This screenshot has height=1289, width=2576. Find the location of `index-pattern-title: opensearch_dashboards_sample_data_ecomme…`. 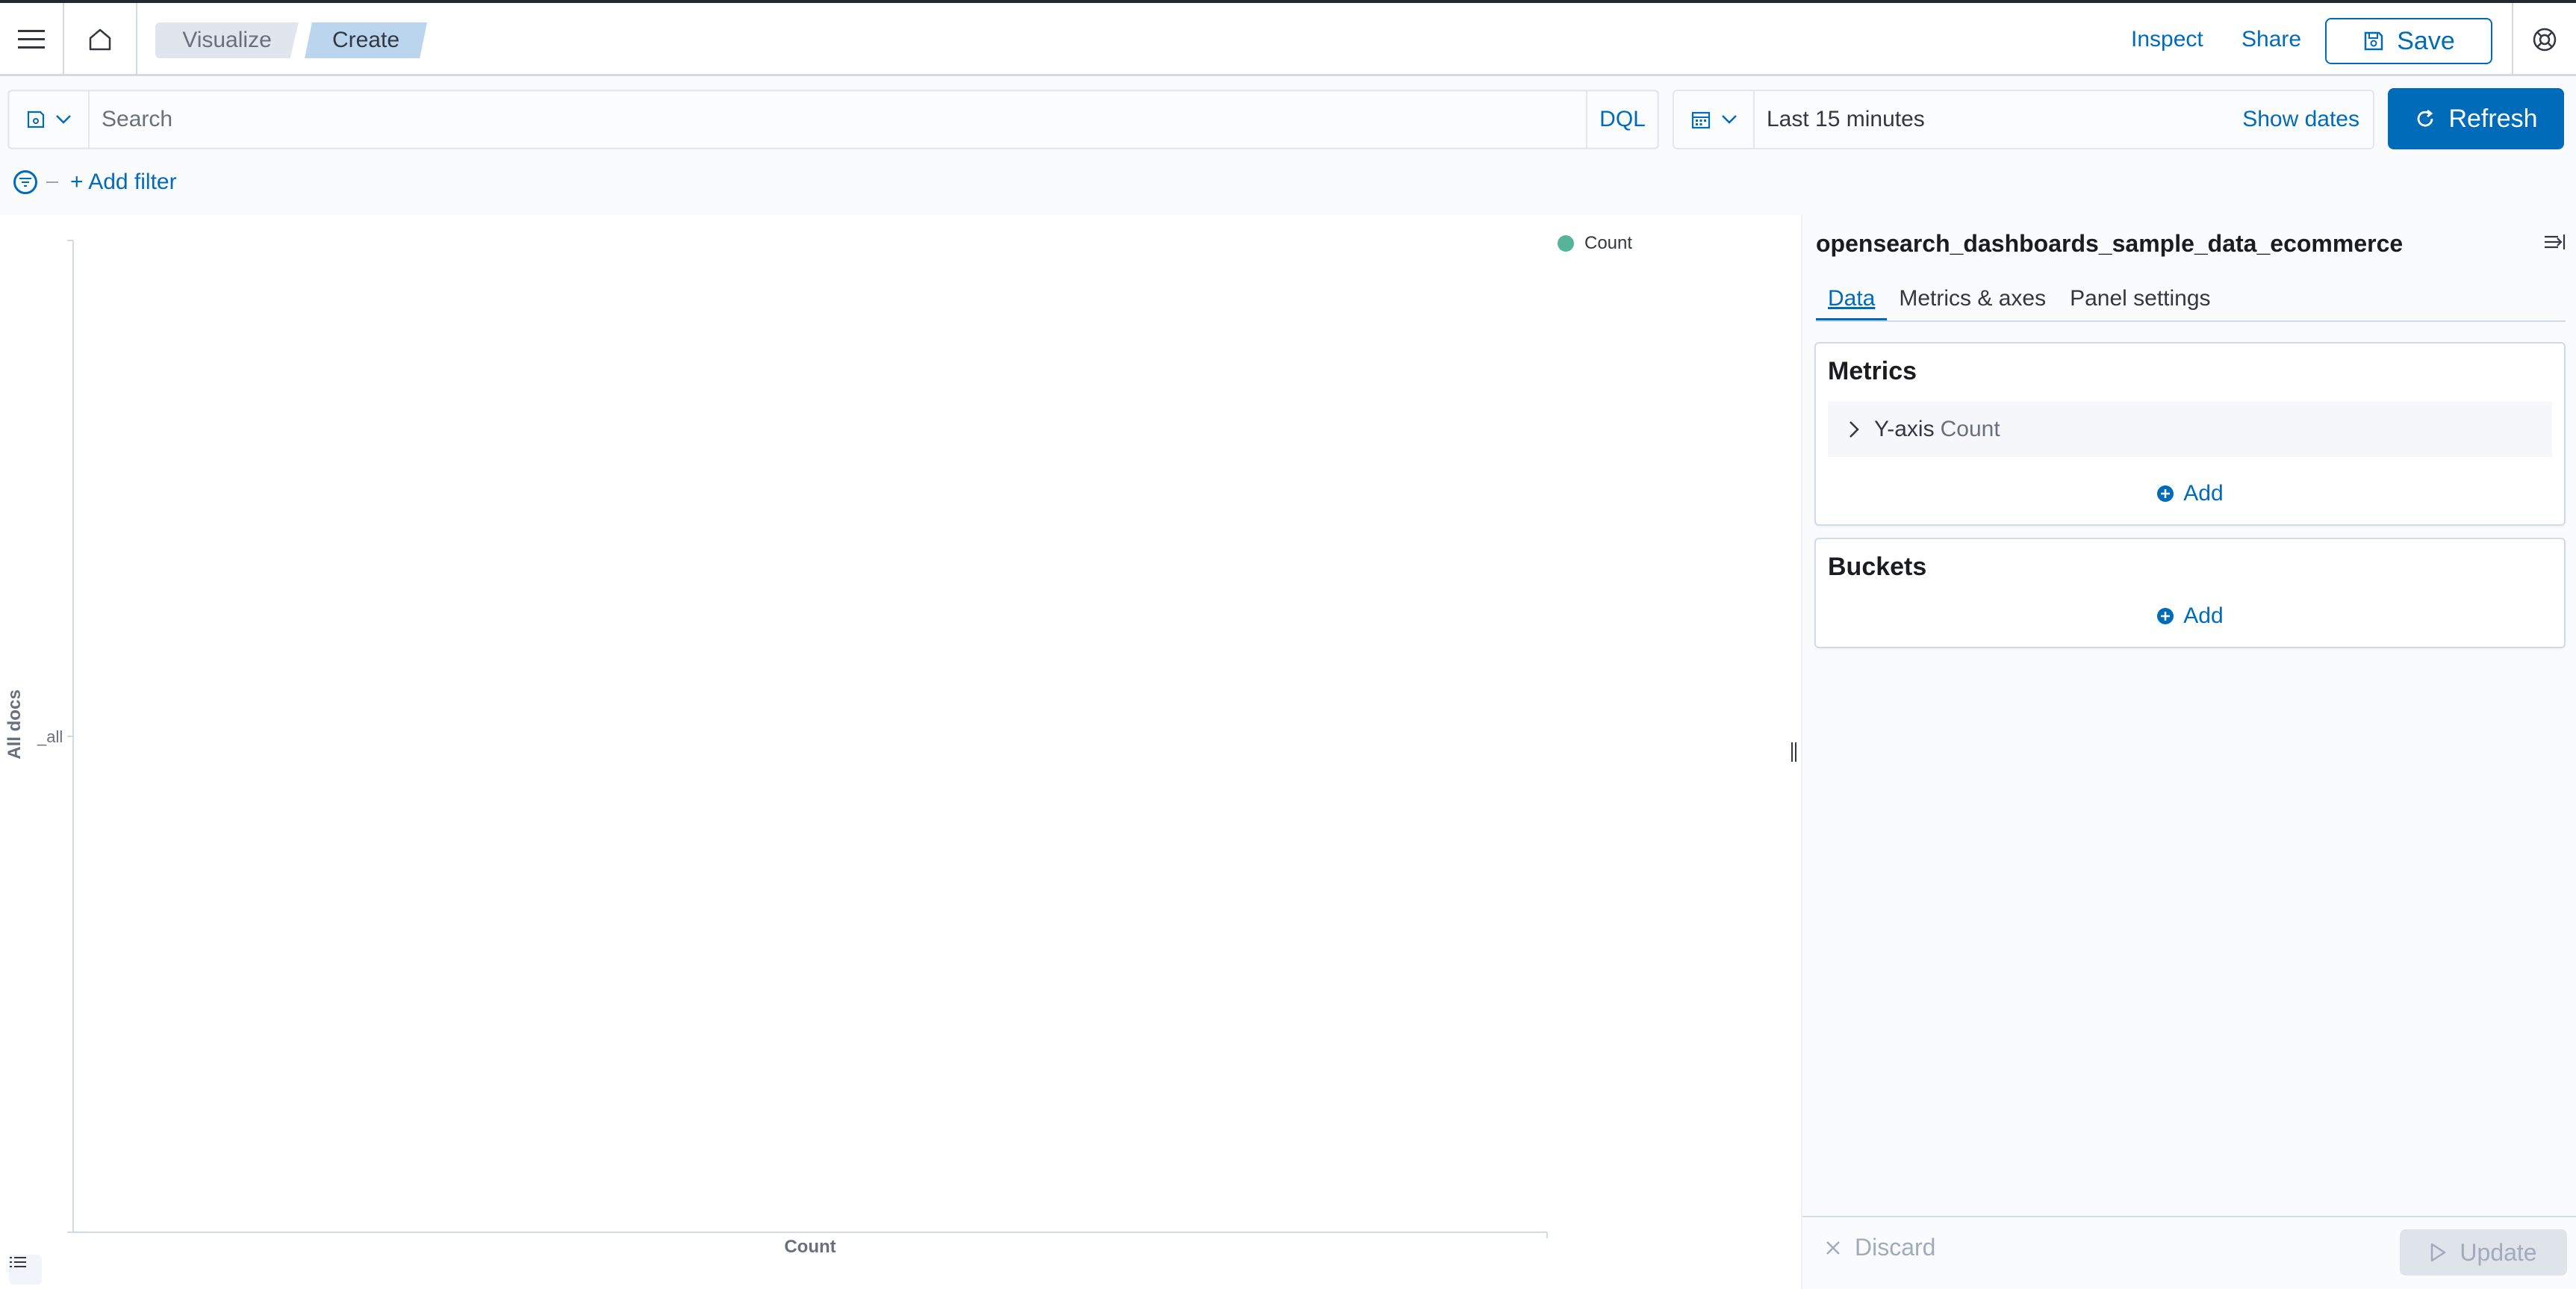

index-pattern-title: opensearch_dashboards_sample_data_ecomme… is located at coordinates (2110, 244).